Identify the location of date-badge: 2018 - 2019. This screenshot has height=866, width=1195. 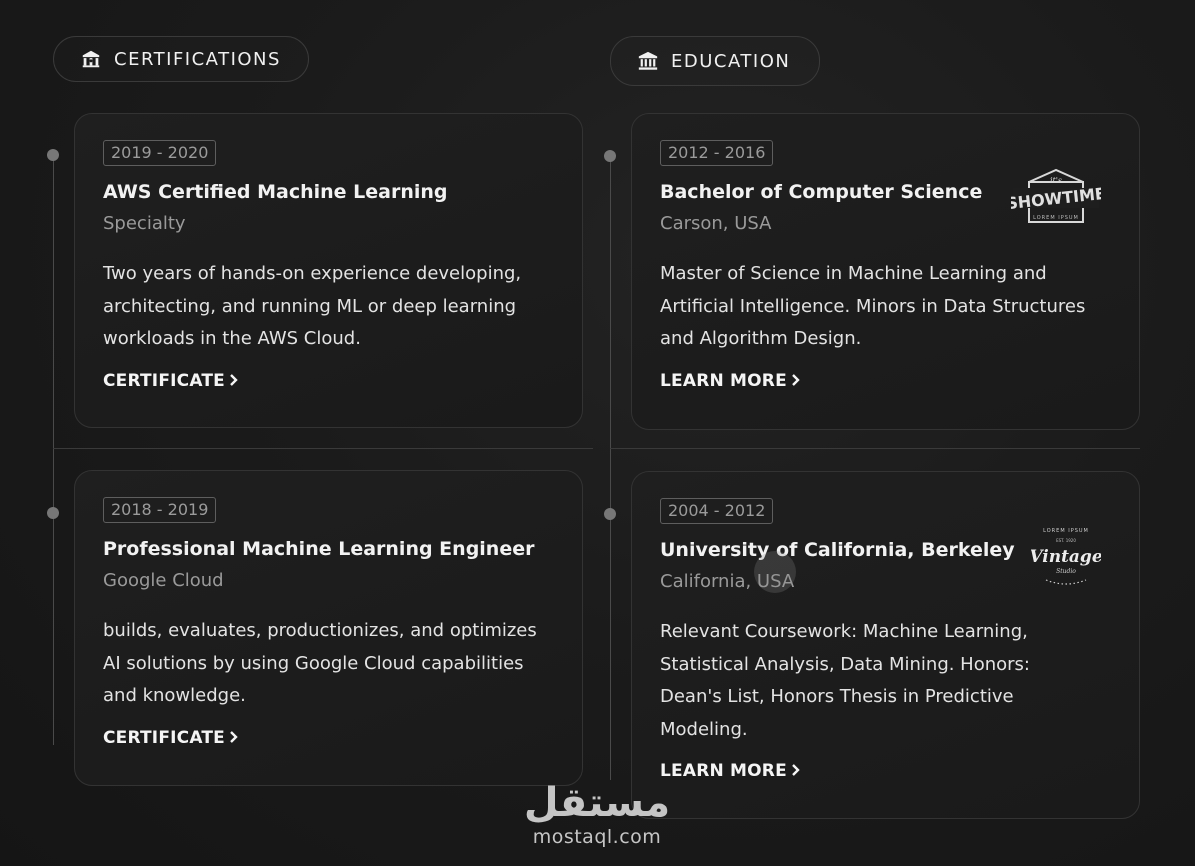
(160, 510).